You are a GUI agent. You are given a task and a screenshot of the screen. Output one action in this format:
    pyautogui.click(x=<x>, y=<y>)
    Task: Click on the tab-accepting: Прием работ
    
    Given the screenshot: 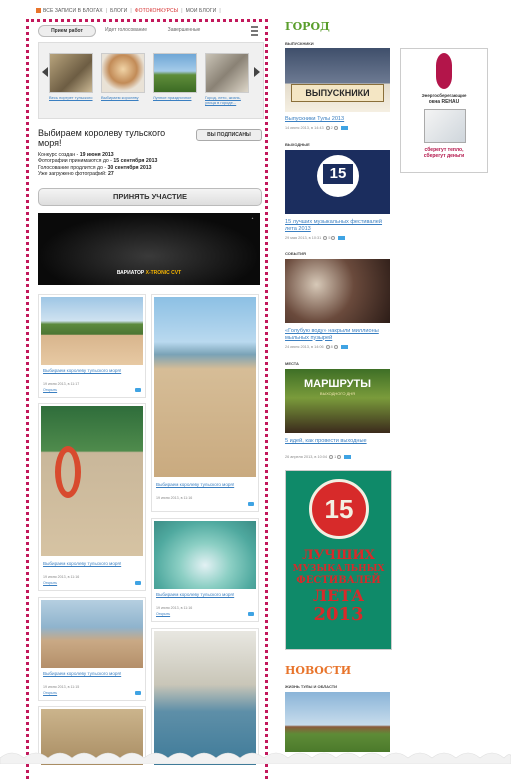 What is the action you would take?
    pyautogui.click(x=67, y=31)
    